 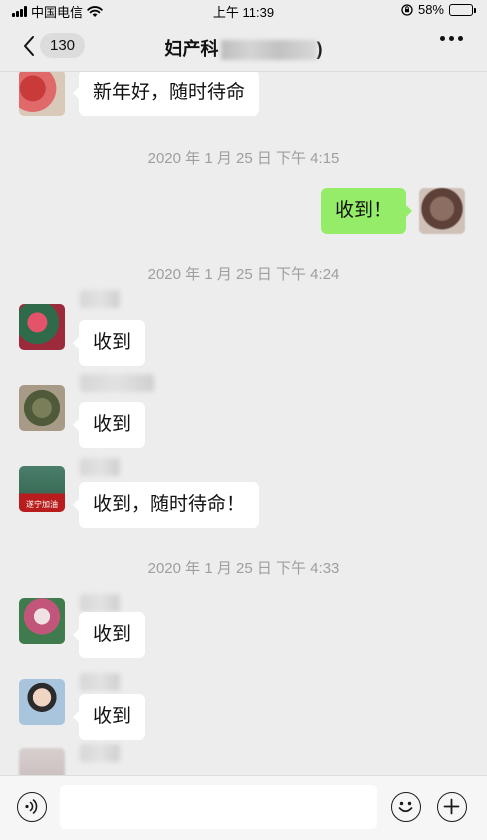 What do you see at coordinates (407, 9) in the screenshot?
I see `orientation-lock-icon` at bounding box center [407, 9].